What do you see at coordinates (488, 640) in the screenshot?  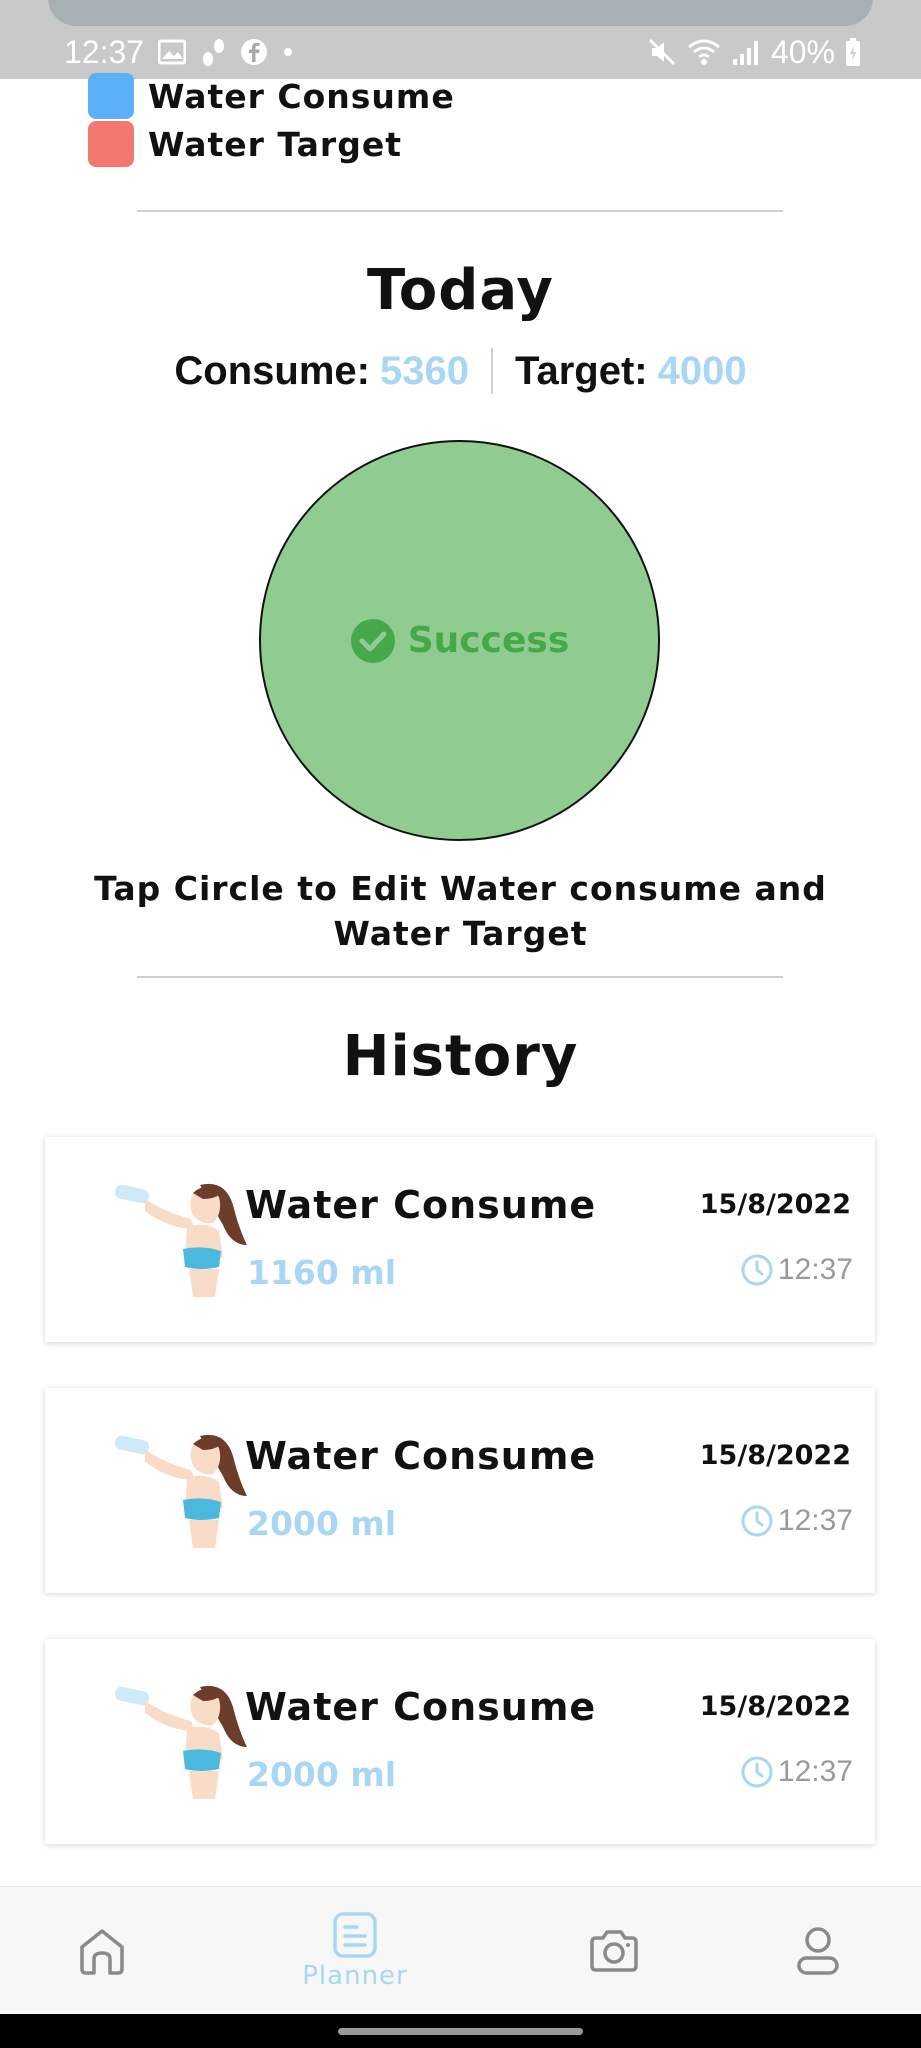 I see `success-label: Success` at bounding box center [488, 640].